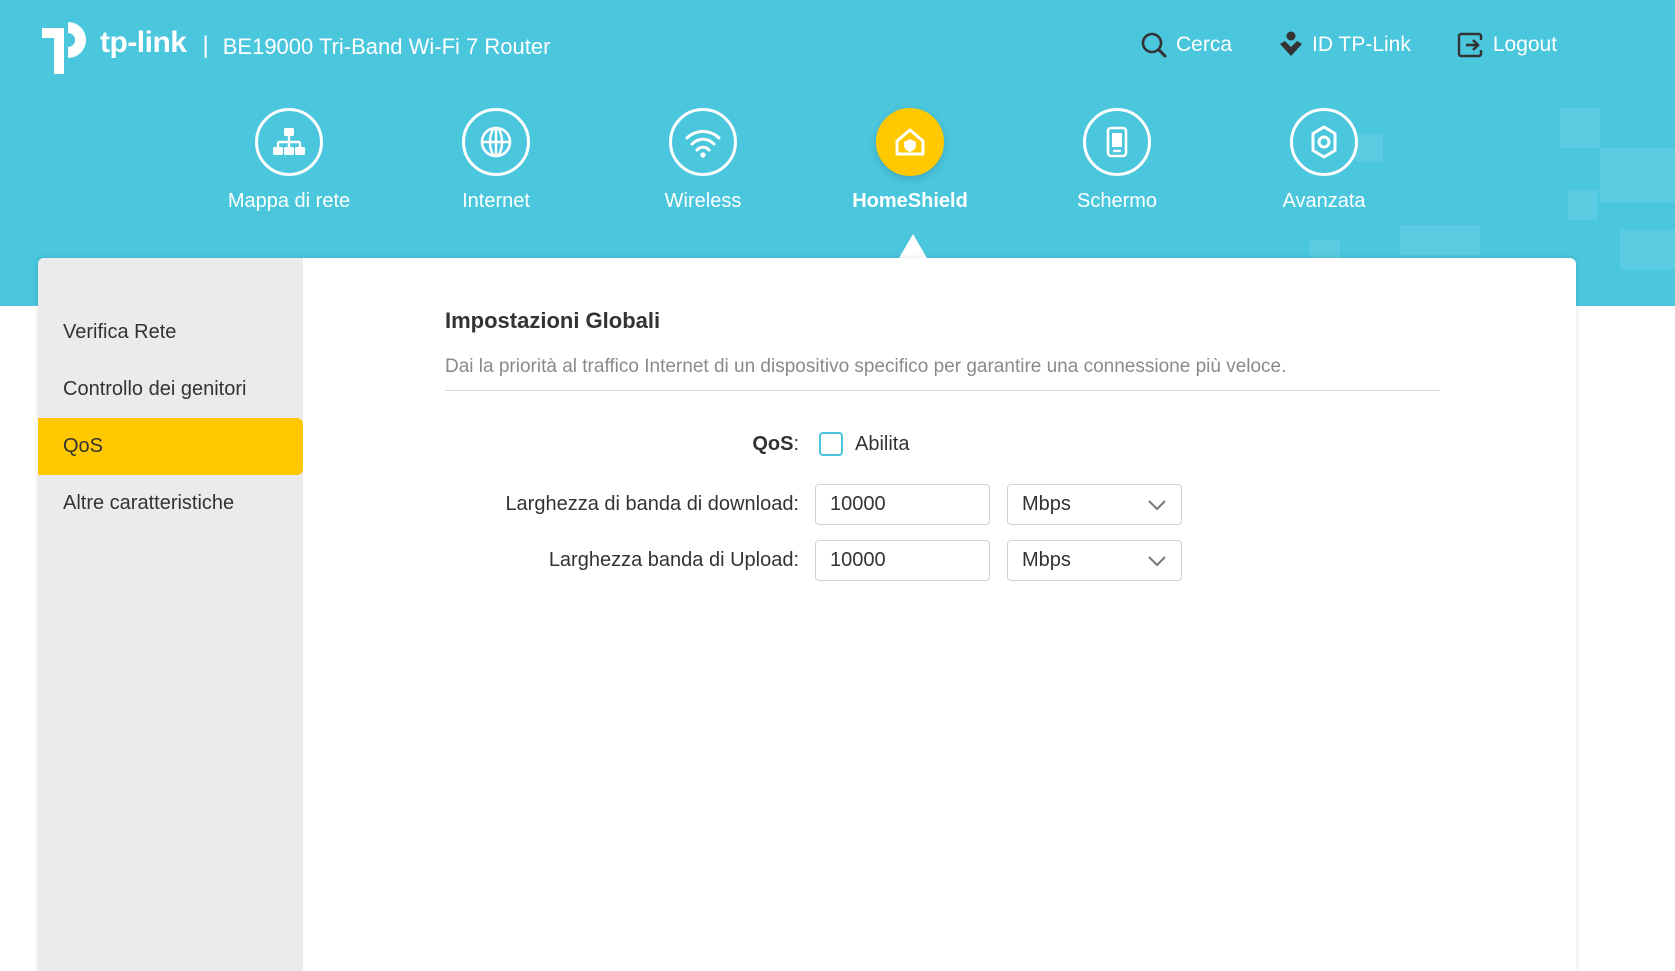 The image size is (1675, 971). What do you see at coordinates (1154, 45) in the screenshot?
I see `search-icon` at bounding box center [1154, 45].